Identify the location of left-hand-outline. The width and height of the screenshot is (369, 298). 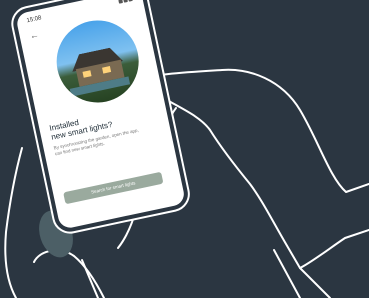
(13, 222).